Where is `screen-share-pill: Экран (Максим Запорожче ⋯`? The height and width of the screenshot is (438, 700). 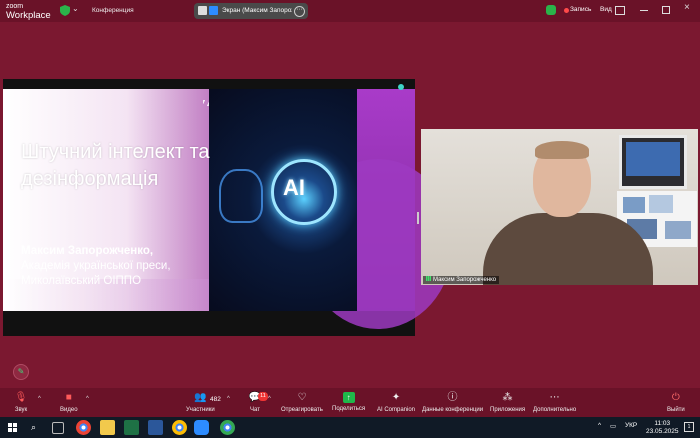
screen-share-pill: Экран (Максим Запорожче ⋯ is located at coordinates (251, 11).